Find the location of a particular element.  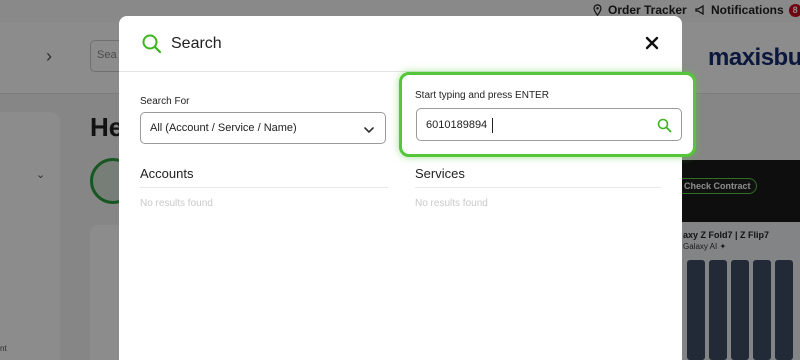

close-button is located at coordinates (652, 43).